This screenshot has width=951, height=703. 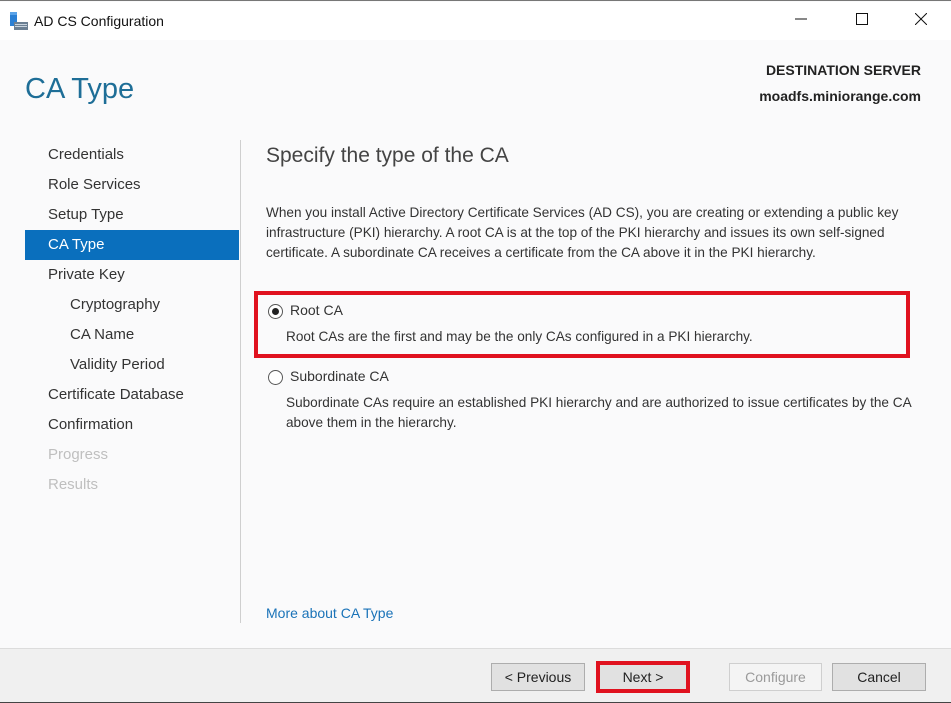 I want to click on close-button, so click(x=921, y=21).